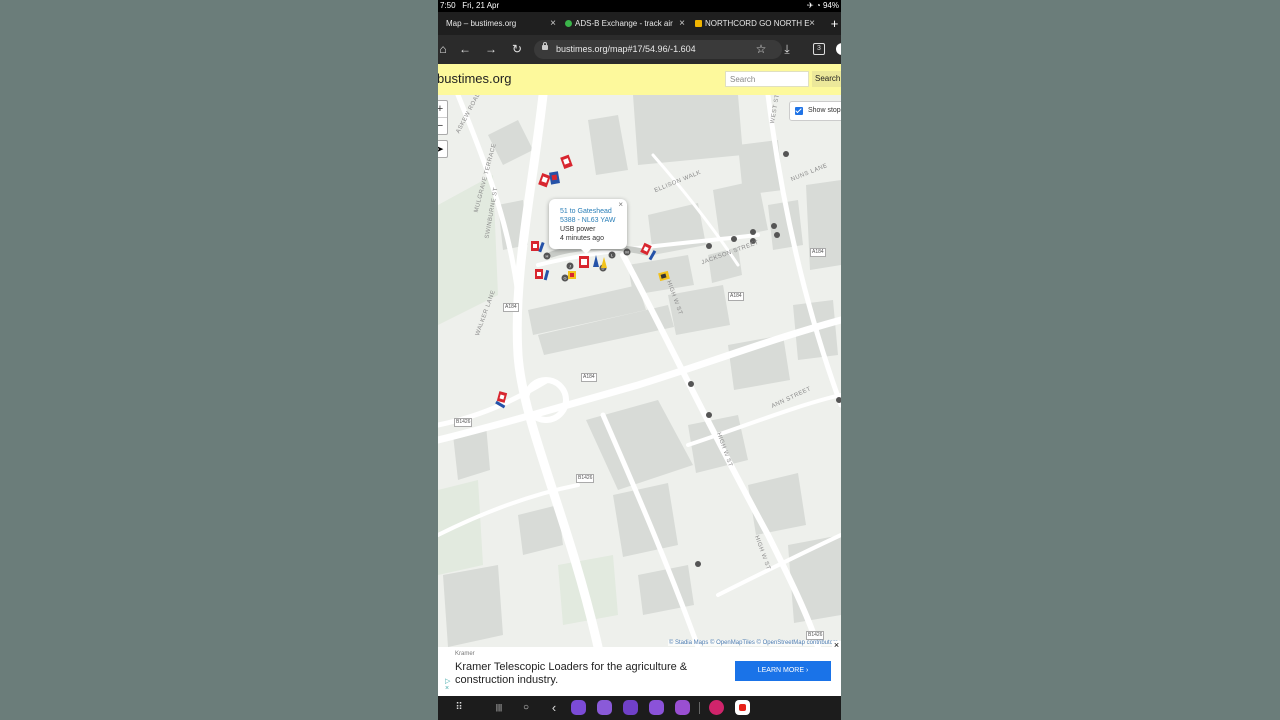 The image size is (1280, 720). Describe the element at coordinates (586, 251) in the screenshot. I see `popup-tip` at that location.